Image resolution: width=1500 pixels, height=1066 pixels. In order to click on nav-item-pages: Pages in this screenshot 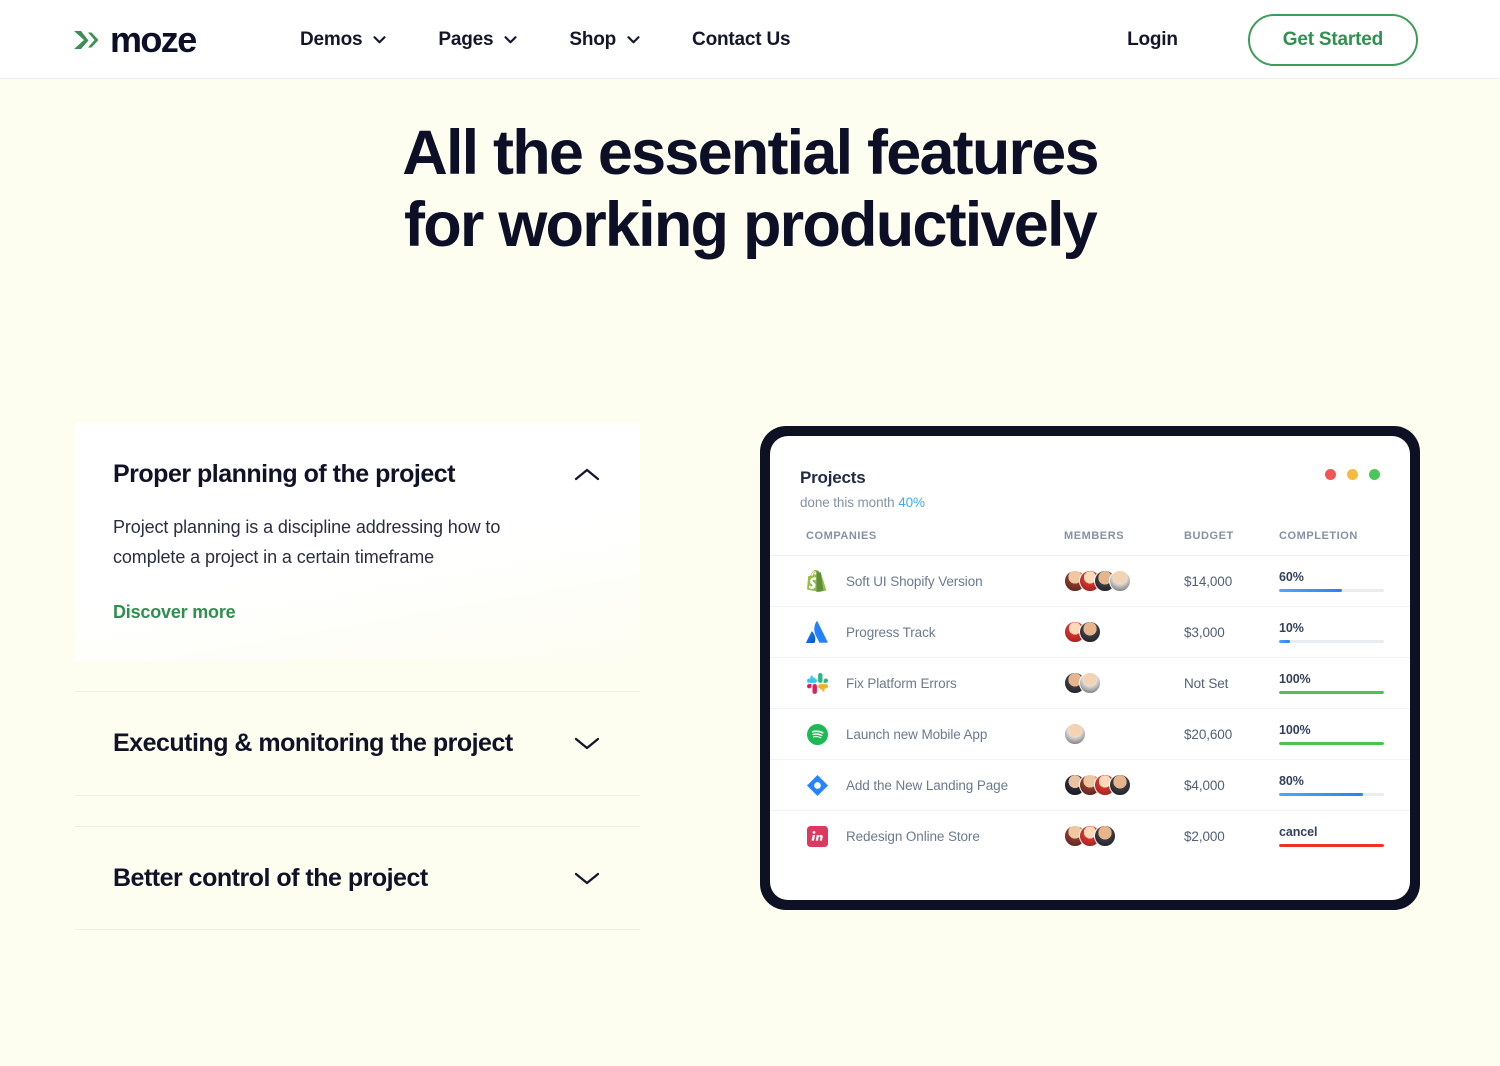, I will do `click(477, 40)`.